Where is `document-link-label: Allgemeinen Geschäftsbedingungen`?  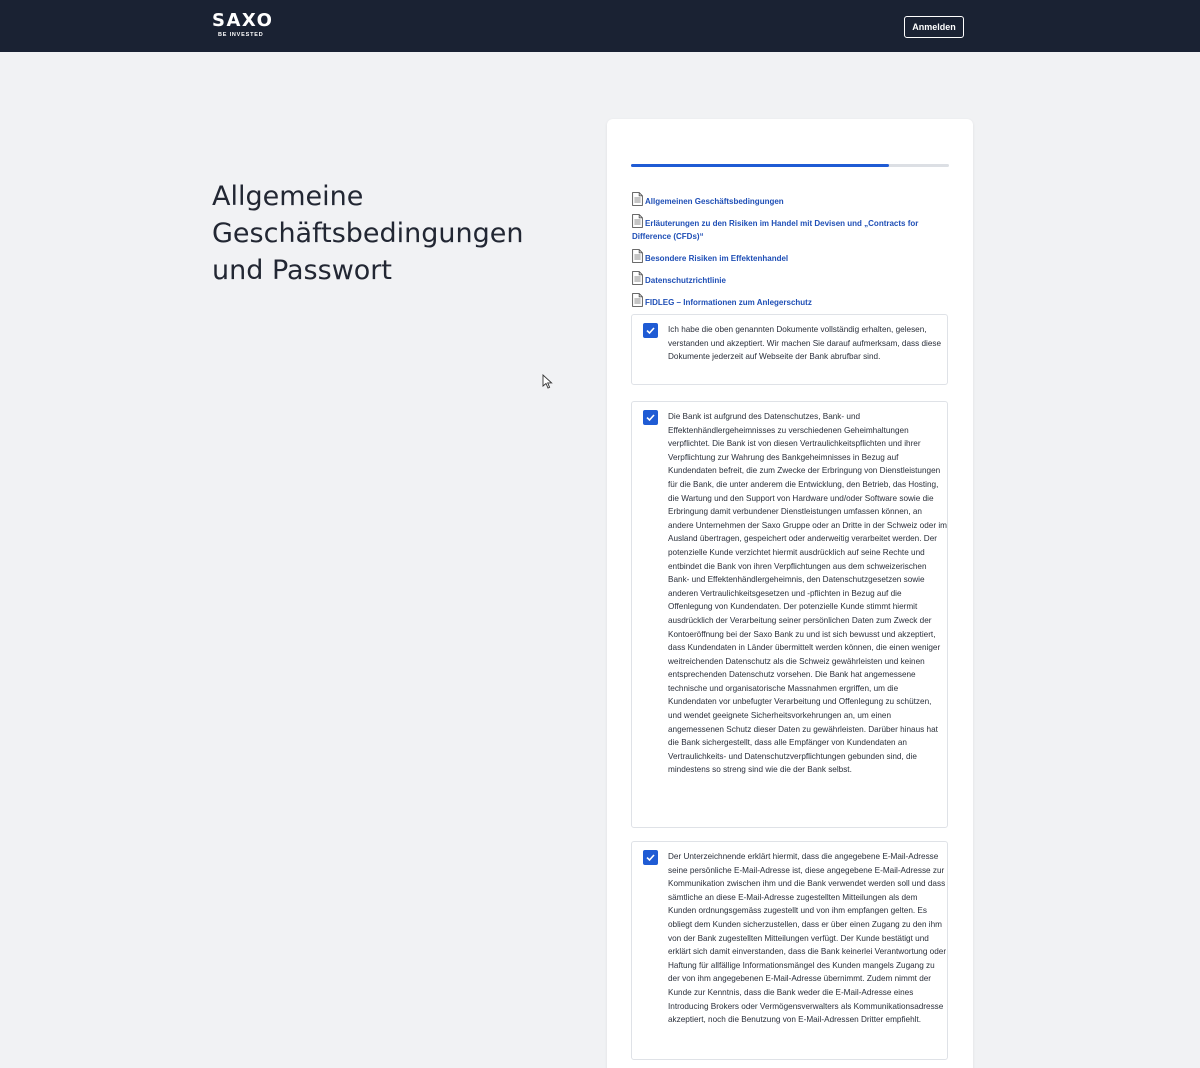
document-link-label: Allgemeinen Geschäftsbedingungen is located at coordinates (714, 201).